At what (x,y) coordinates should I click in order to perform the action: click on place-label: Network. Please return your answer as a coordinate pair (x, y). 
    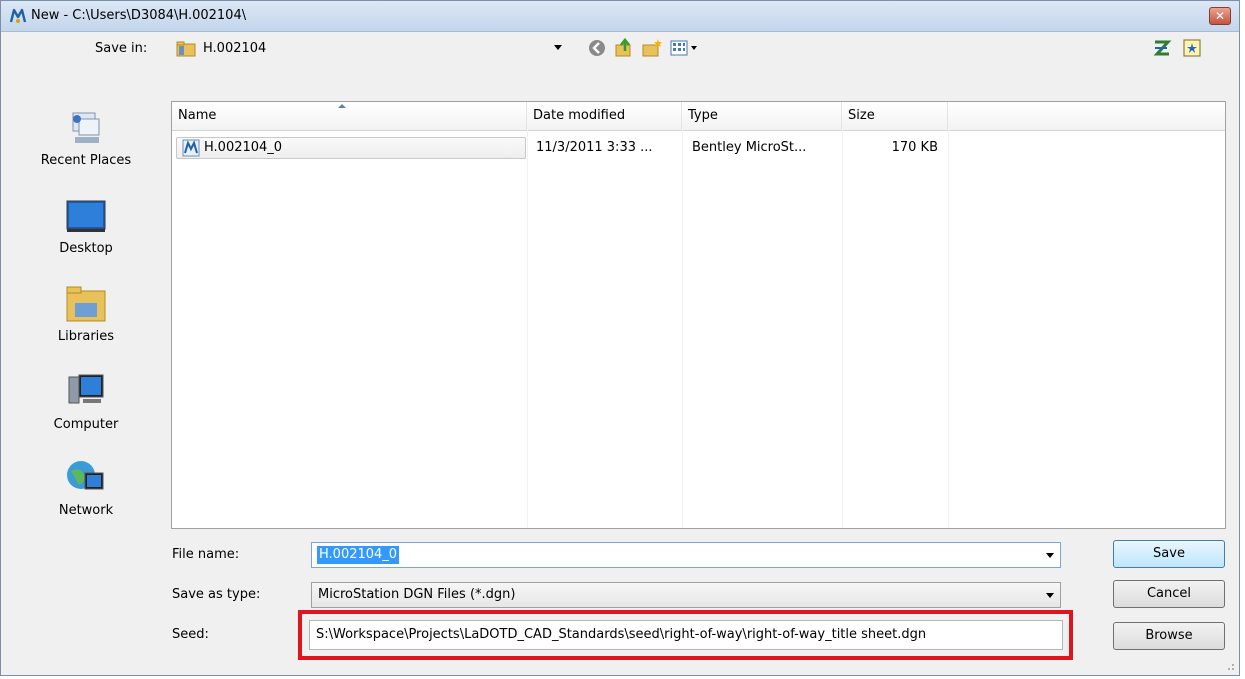
    Looking at the image, I should click on (86, 510).